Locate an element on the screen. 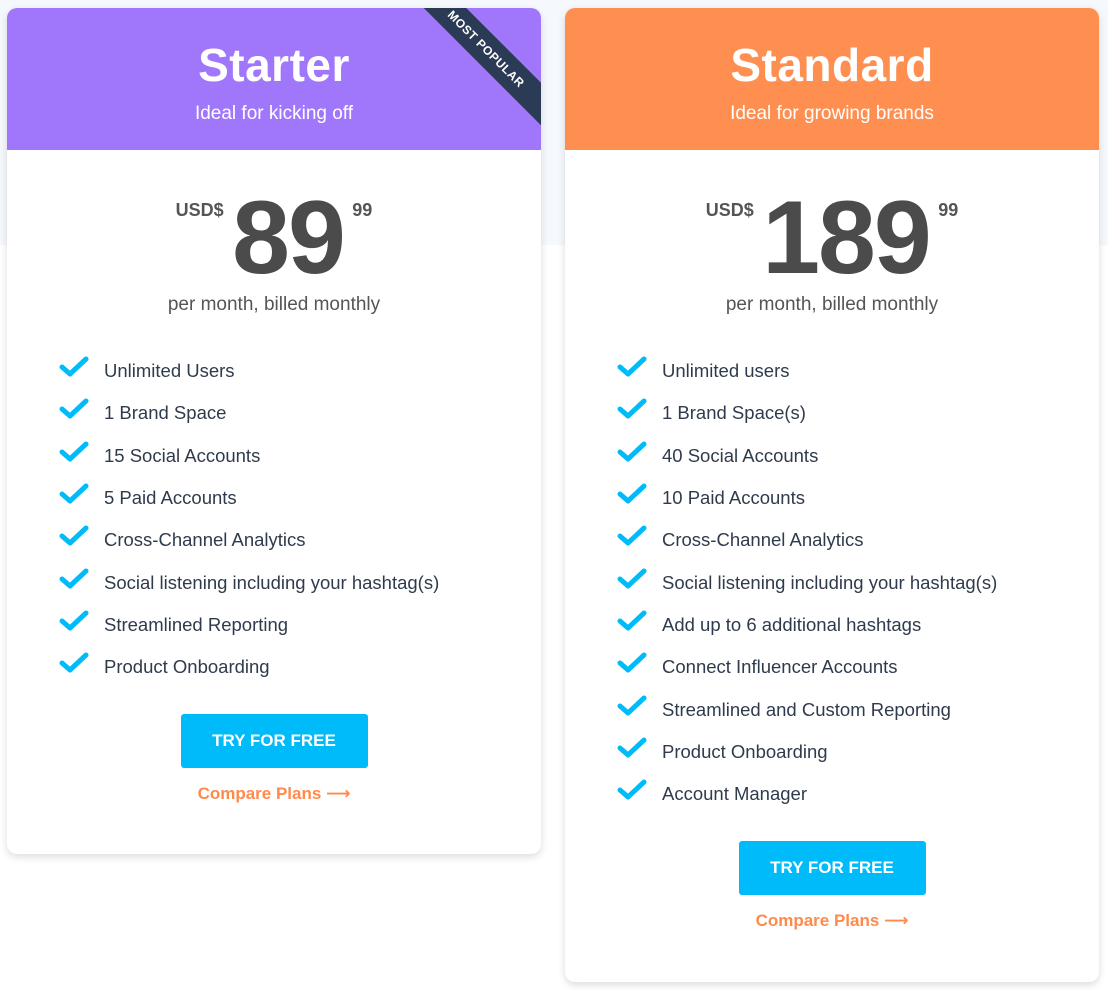 This screenshot has width=1108, height=990. feature-item: Connect Influencer Accounts is located at coordinates (858, 667).